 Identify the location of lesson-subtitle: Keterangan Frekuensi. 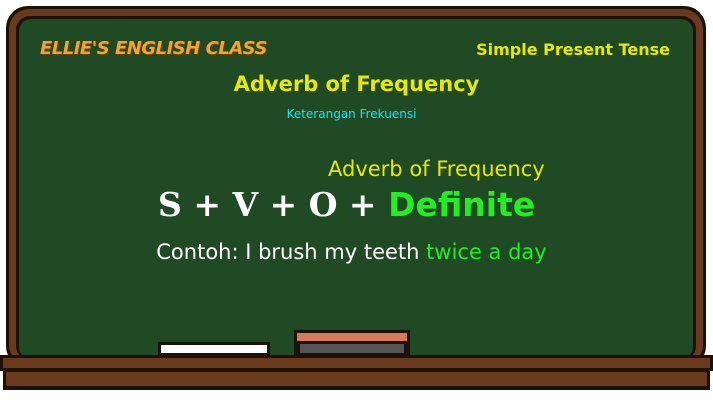
(351, 114).